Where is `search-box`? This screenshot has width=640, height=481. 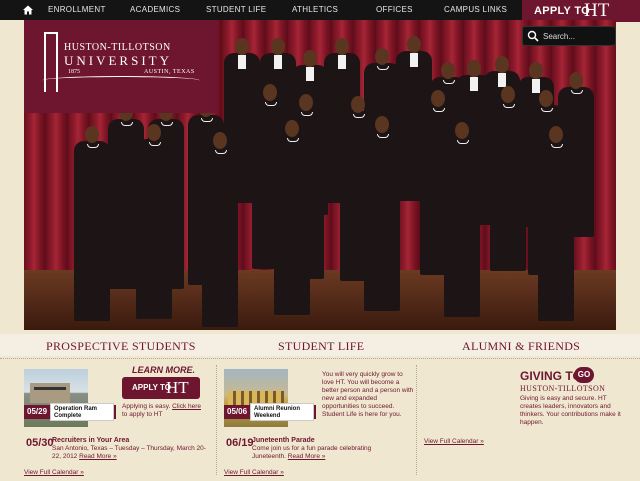
search-box is located at coordinates (569, 36).